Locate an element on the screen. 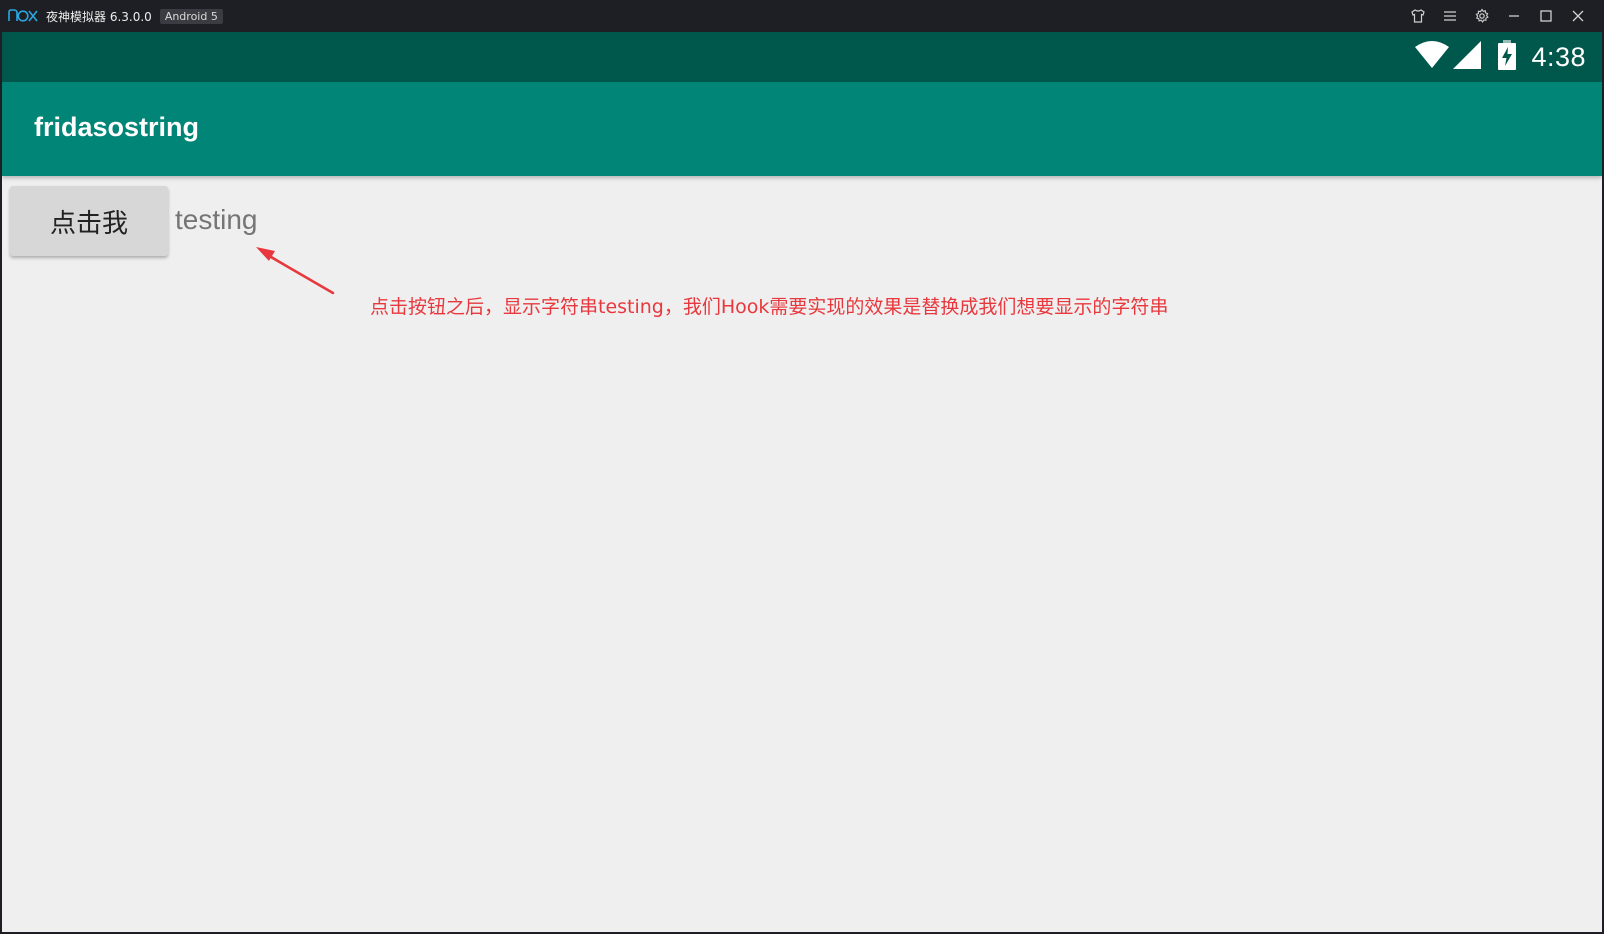  maximize-icon is located at coordinates (1546, 16).